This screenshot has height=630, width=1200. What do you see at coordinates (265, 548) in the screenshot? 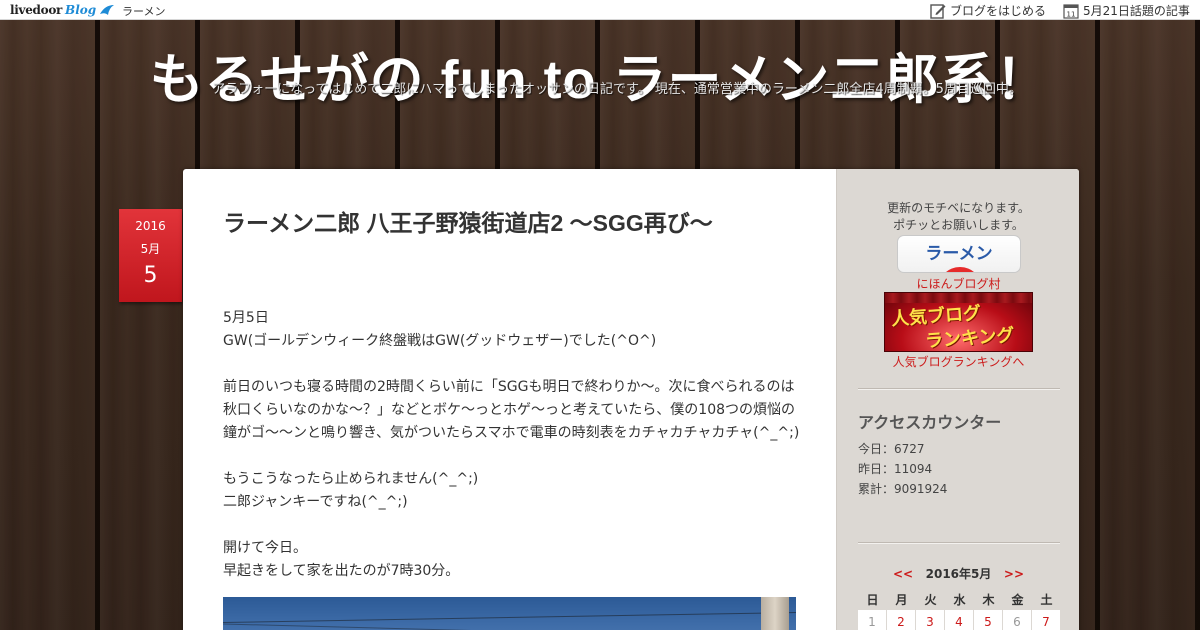
I see `post-line: 開けて今日。` at bounding box center [265, 548].